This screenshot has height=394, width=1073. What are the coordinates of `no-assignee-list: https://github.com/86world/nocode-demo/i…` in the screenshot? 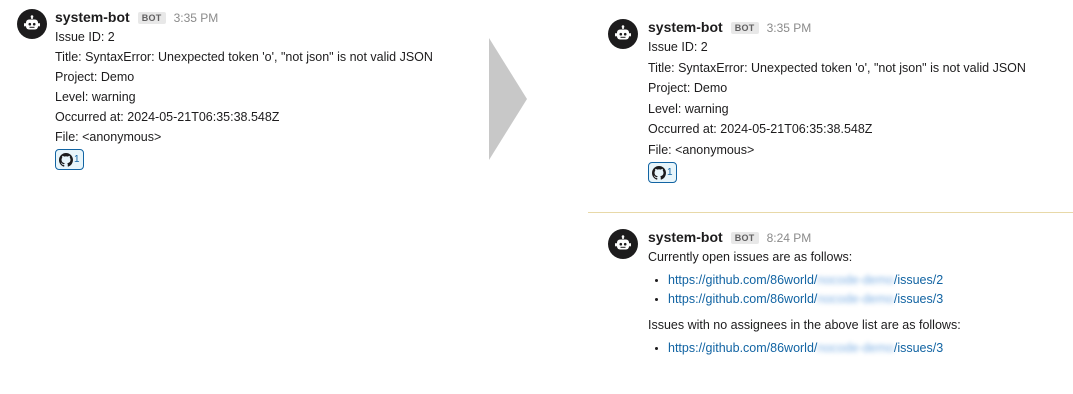 It's located at (804, 348).